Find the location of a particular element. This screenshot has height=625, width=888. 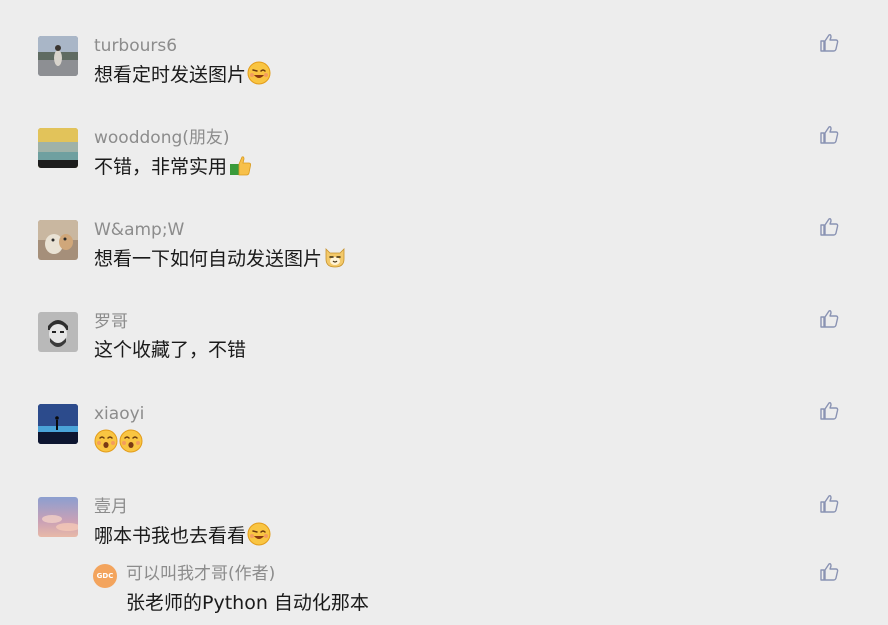

reply-text: 张老师的Python 自动化那本 is located at coordinates (247, 603).